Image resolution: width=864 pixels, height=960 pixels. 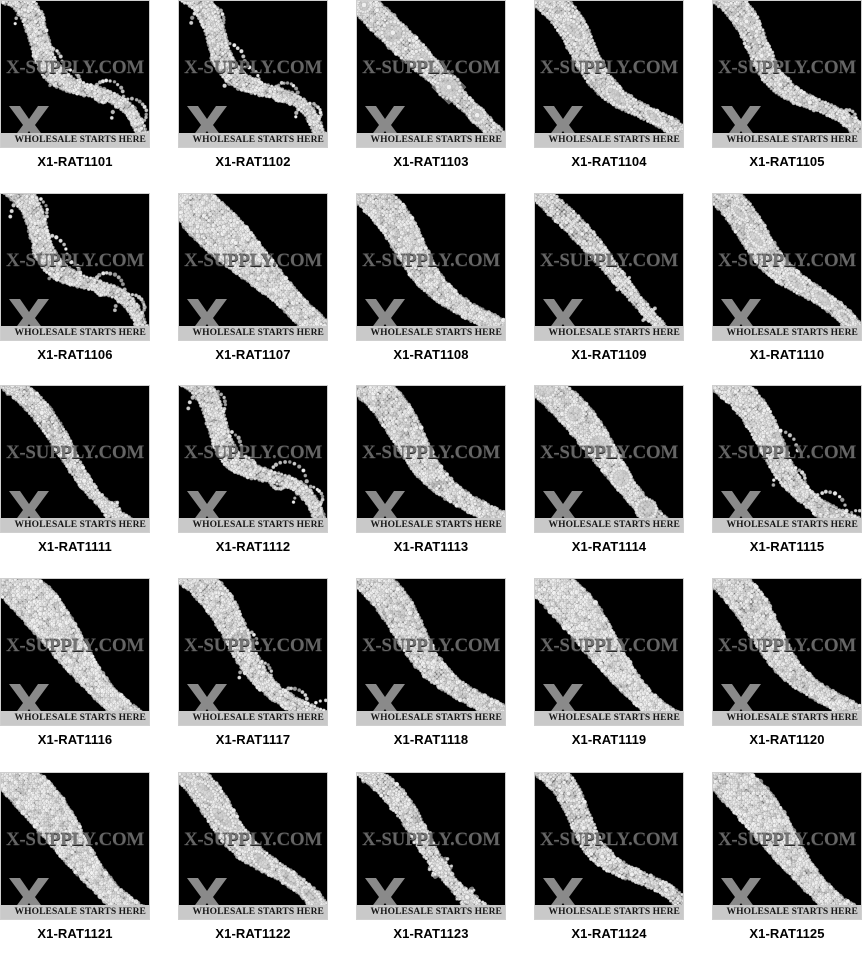 I want to click on product-code-label: X1-RAT1108, so click(x=431, y=354).